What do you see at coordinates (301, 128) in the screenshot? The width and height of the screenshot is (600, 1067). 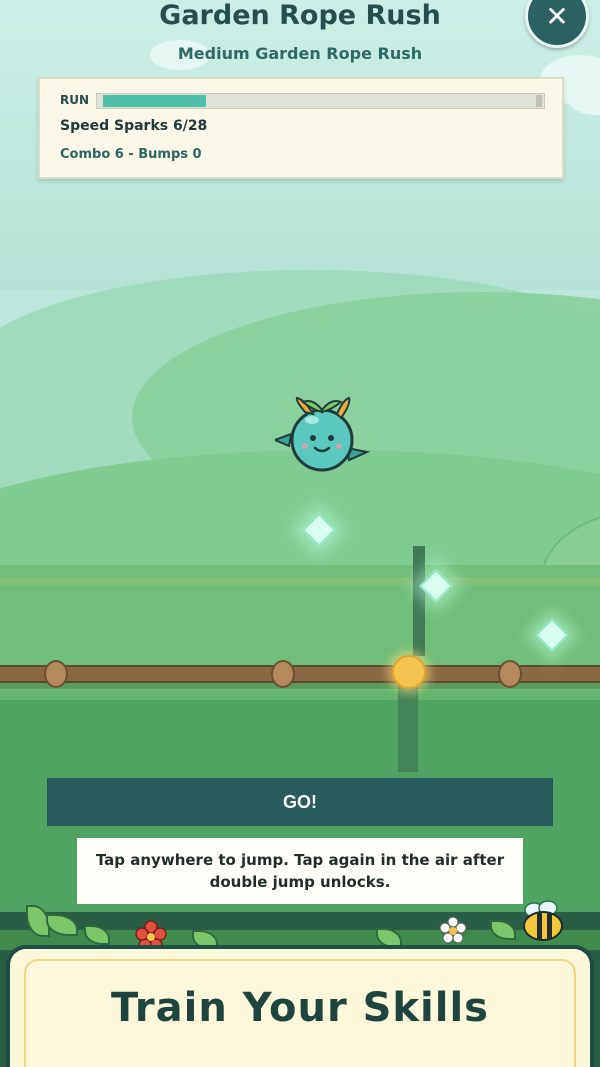 I see `status-panel: RUN Speed Sparks 6/28 Combo 6 - Bumps 0` at bounding box center [301, 128].